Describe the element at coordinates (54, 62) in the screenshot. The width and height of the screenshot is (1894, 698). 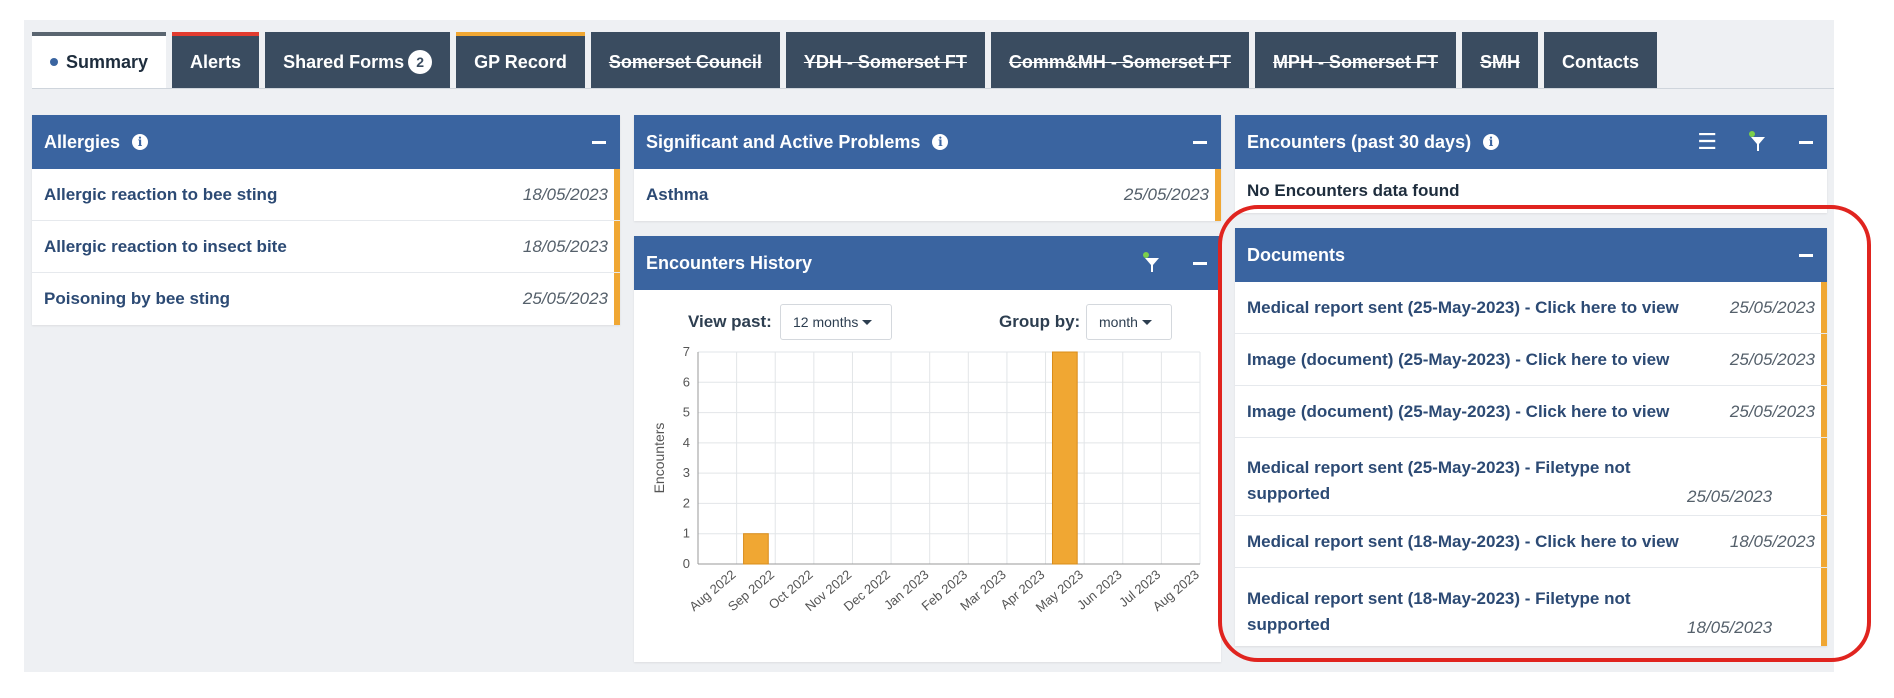
I see `active-dot-icon` at that location.